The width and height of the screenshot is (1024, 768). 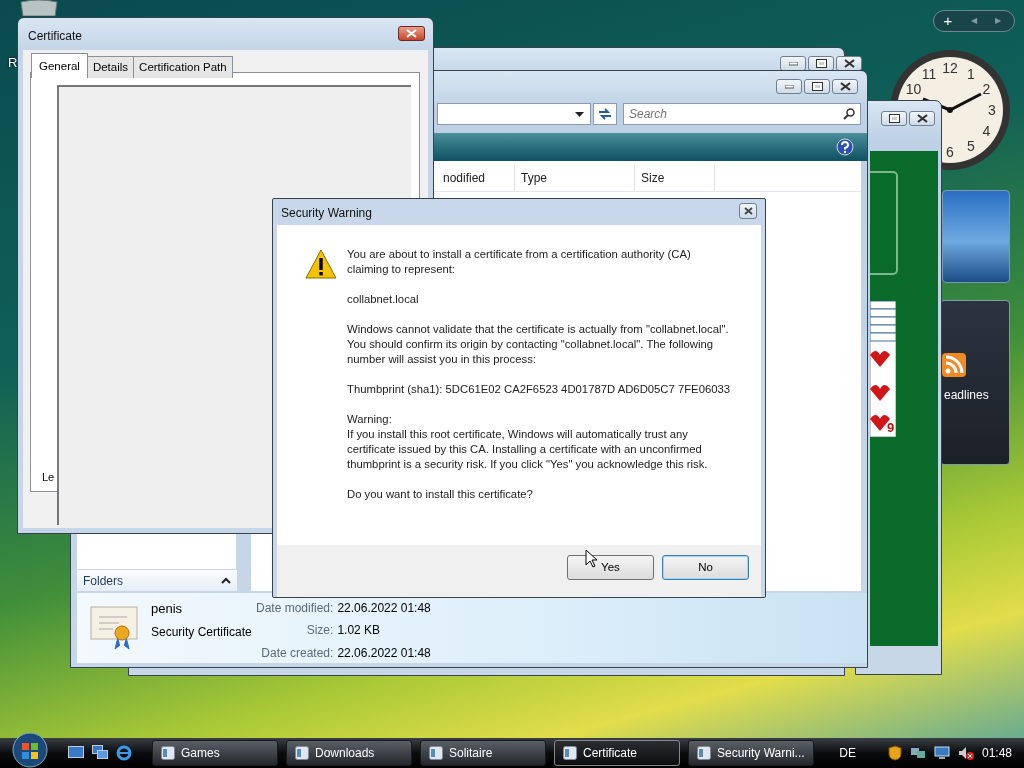 I want to click on property-label: Size:, so click(x=319, y=631).